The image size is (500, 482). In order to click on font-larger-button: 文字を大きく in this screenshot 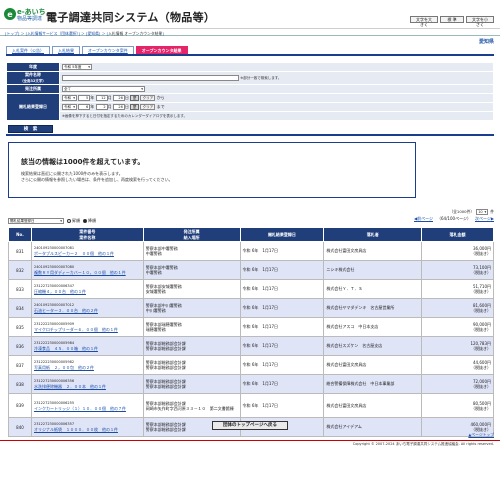, I will do `click(424, 21)`.